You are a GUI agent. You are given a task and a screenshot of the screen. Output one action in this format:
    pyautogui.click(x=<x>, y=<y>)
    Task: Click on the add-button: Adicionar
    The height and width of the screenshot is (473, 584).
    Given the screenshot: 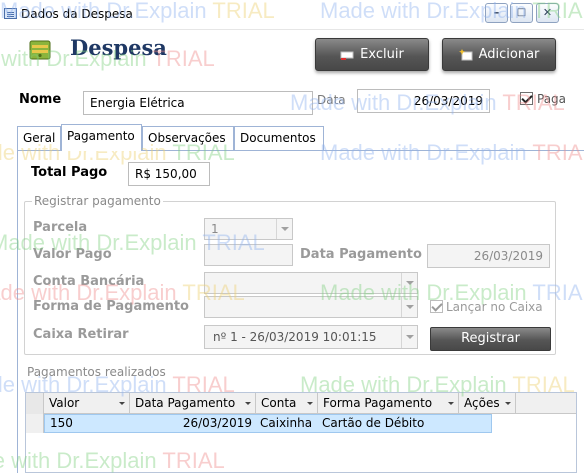 What is the action you would take?
    pyautogui.click(x=499, y=54)
    